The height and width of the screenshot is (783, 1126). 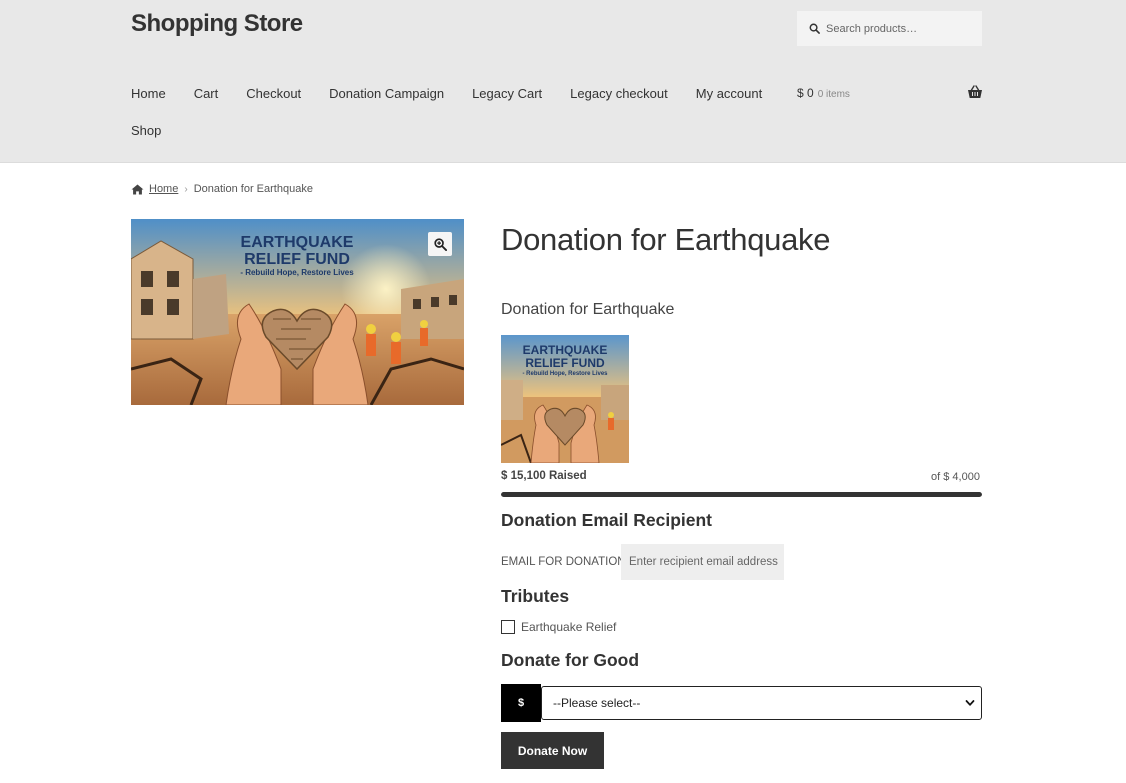 I want to click on goal-amount: of $ 4,000, so click(x=955, y=477).